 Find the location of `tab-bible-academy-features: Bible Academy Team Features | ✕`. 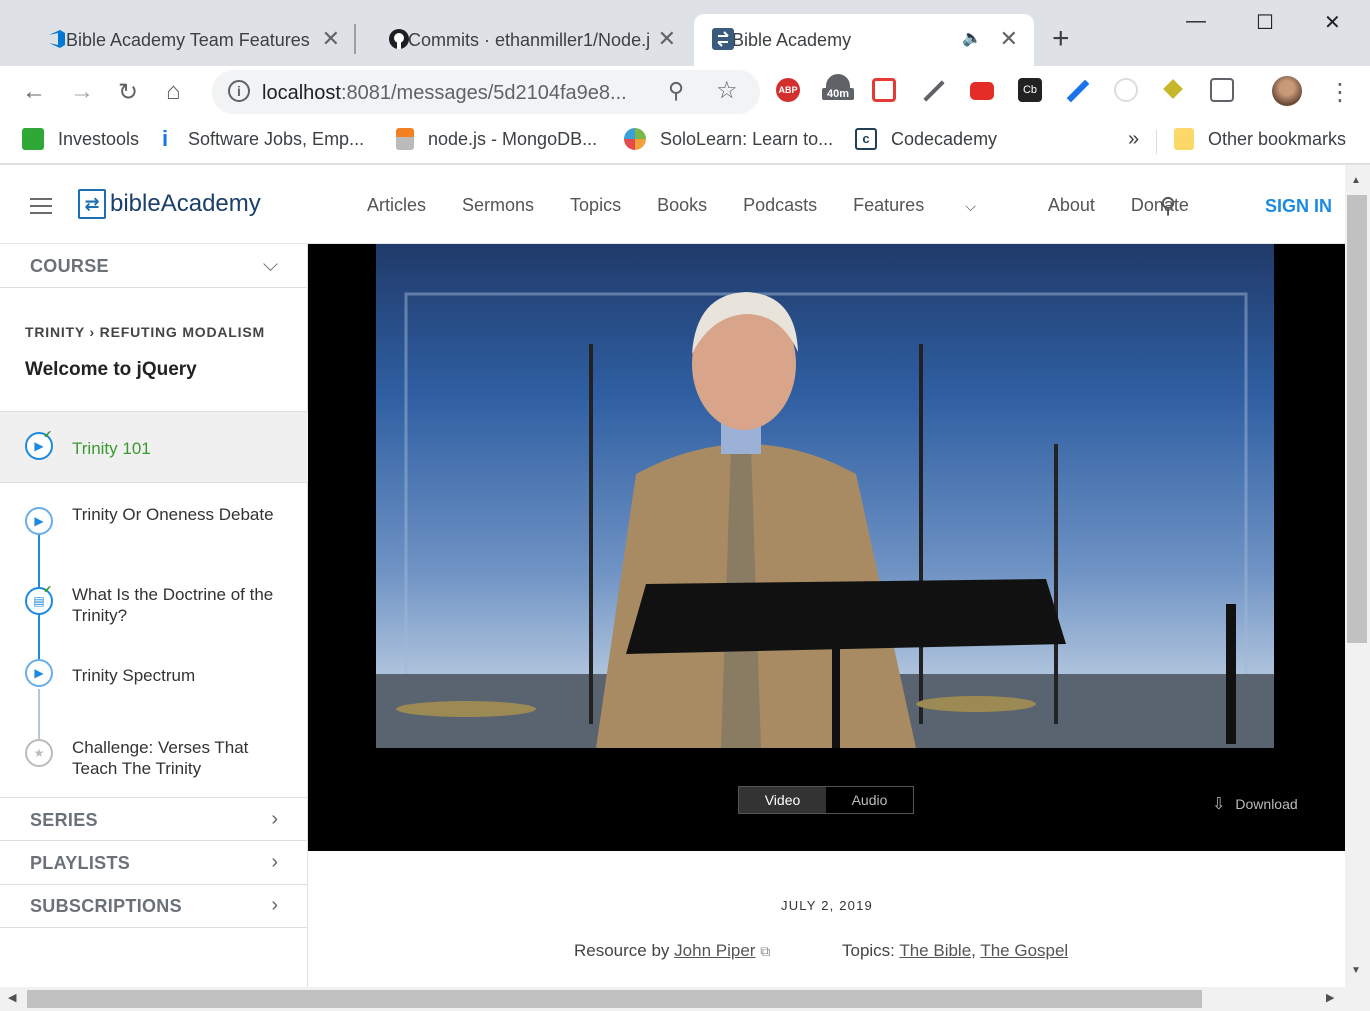

tab-bible-academy-features: Bible Academy Team Features | ✕ is located at coordinates (185, 40).